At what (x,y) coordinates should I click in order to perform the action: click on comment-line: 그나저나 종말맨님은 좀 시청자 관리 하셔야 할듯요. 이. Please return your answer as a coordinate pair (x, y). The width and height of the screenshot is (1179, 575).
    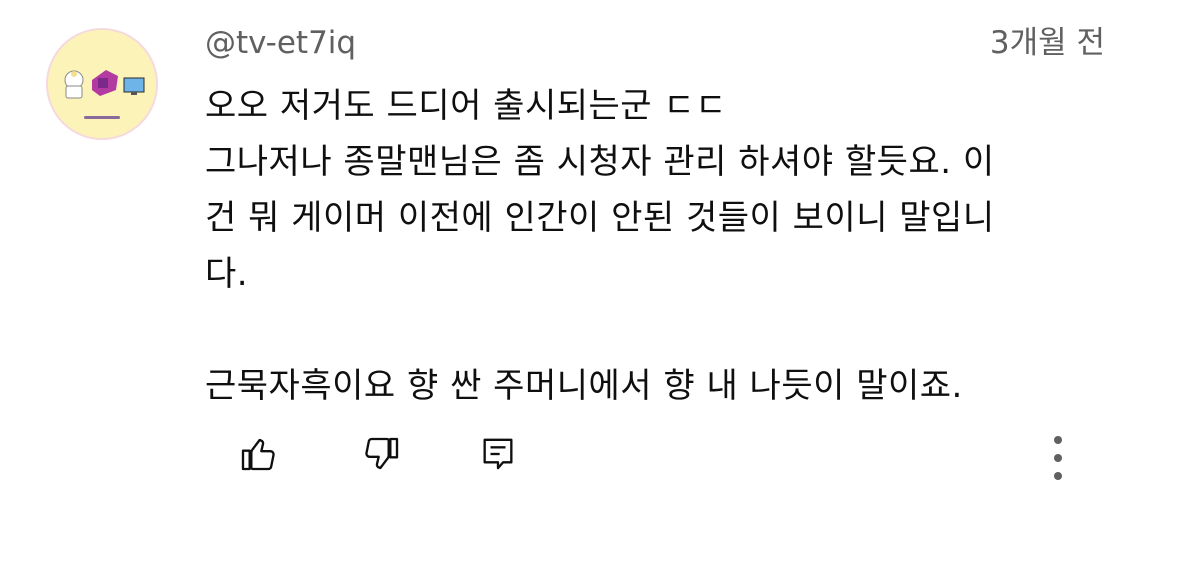
    Looking at the image, I should click on (600, 162).